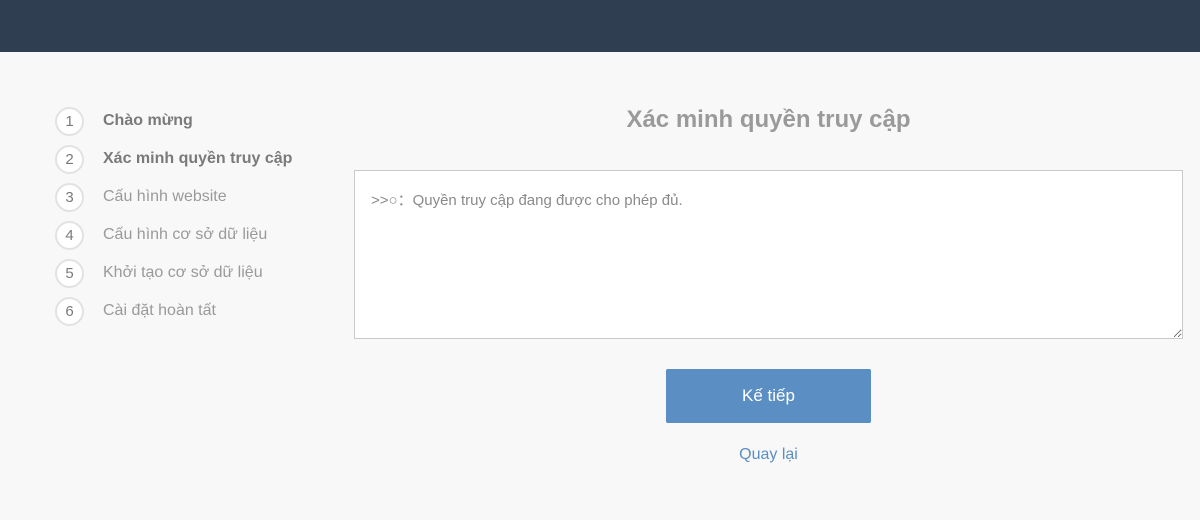 The height and width of the screenshot is (520, 1200). Describe the element at coordinates (198, 158) in the screenshot. I see `step-label: Xác minh quyền truy cập` at that location.